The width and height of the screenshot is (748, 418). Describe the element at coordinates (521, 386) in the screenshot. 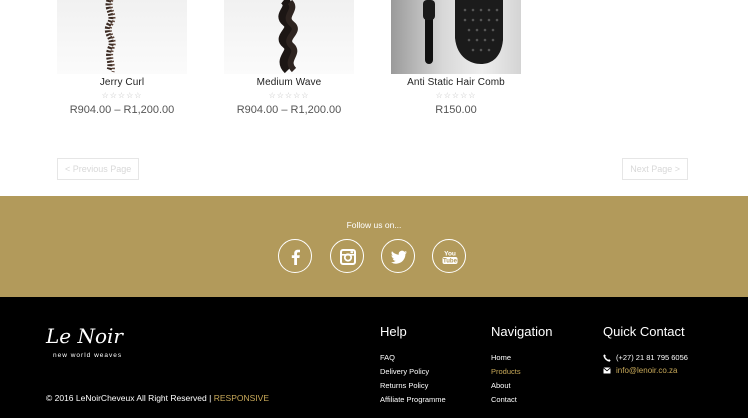

I see `footer-nav-about: About` at that location.